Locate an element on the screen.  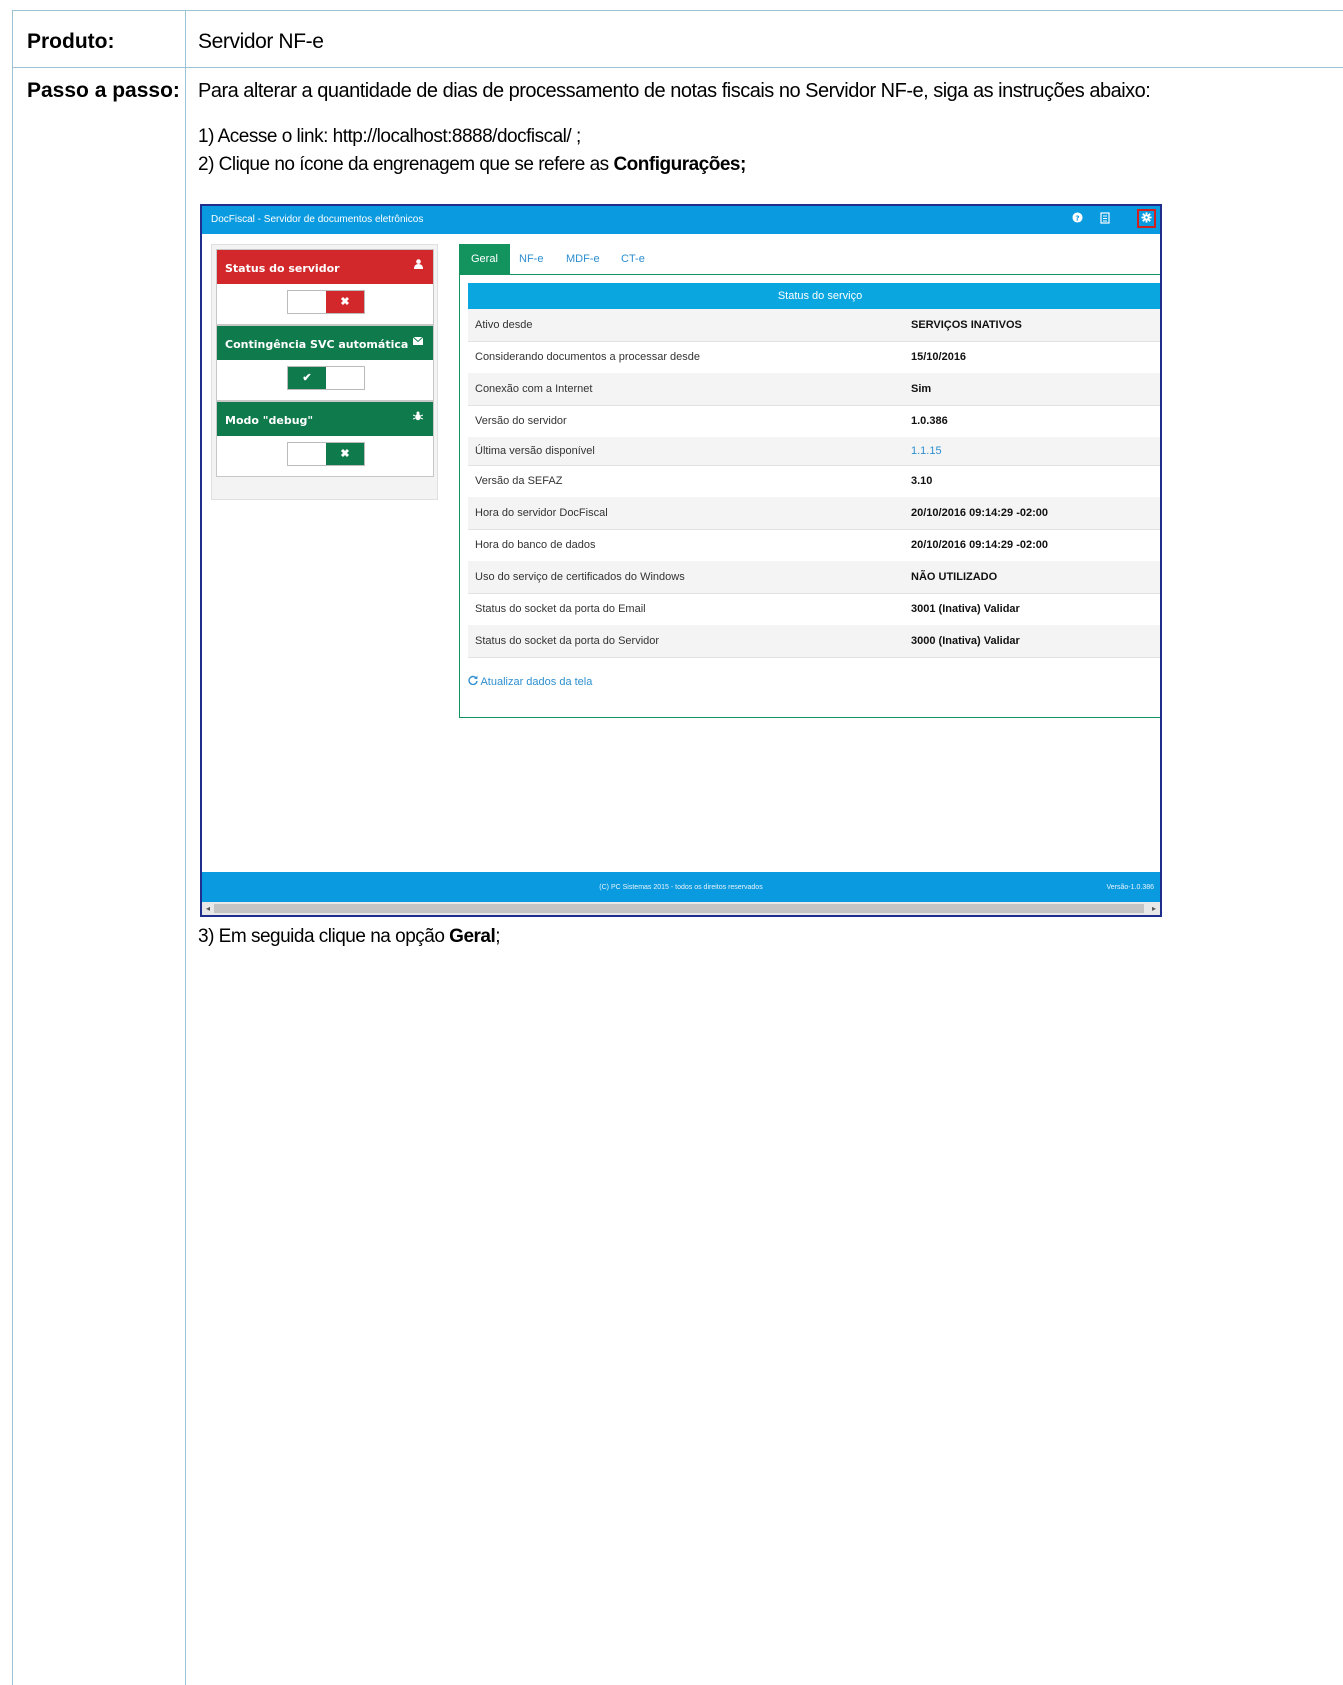
row-key: Hora do servidor DocFiscal is located at coordinates (541, 513).